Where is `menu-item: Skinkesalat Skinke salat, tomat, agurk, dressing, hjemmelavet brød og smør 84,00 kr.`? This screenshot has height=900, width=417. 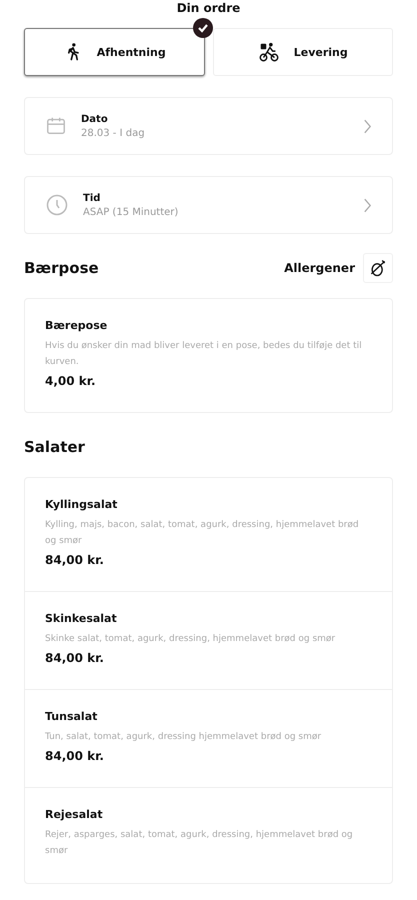 menu-item: Skinkesalat Skinke salat, tomat, agurk, dressing, hjemmelavet brød og smør 84,00 kr. is located at coordinates (208, 641).